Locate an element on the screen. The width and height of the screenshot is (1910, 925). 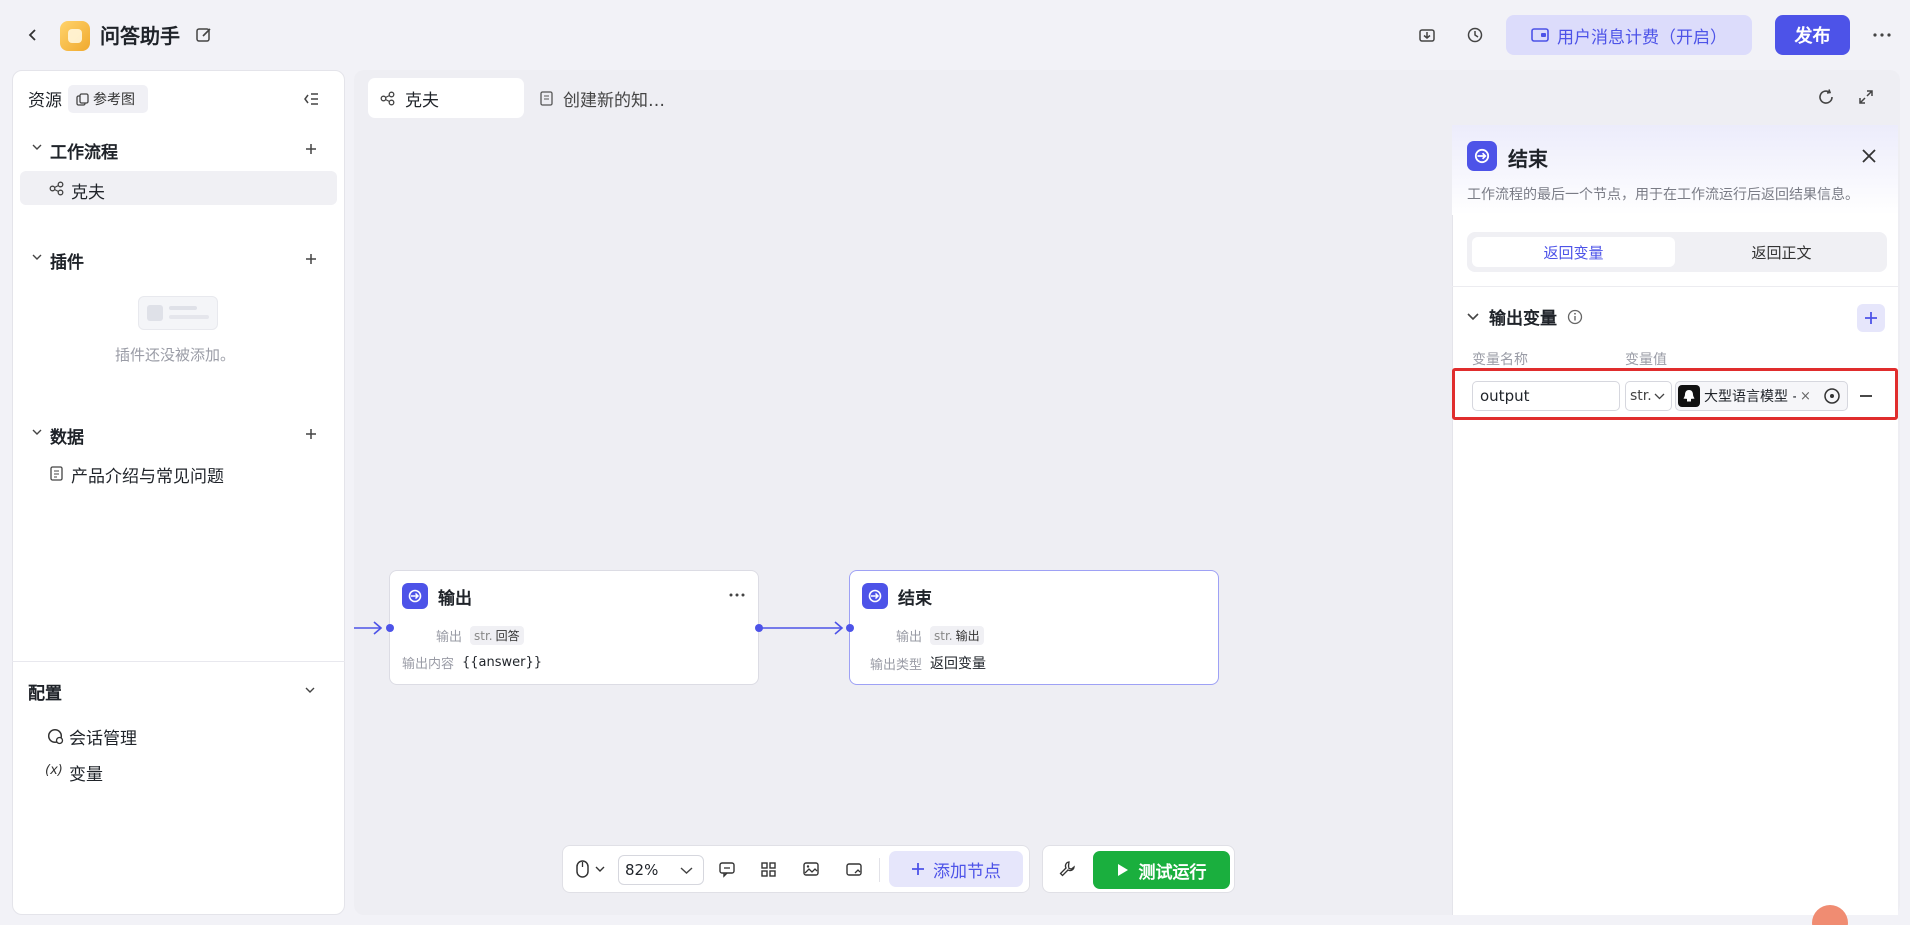
edge-output-to-end is located at coordinates (801, 628).